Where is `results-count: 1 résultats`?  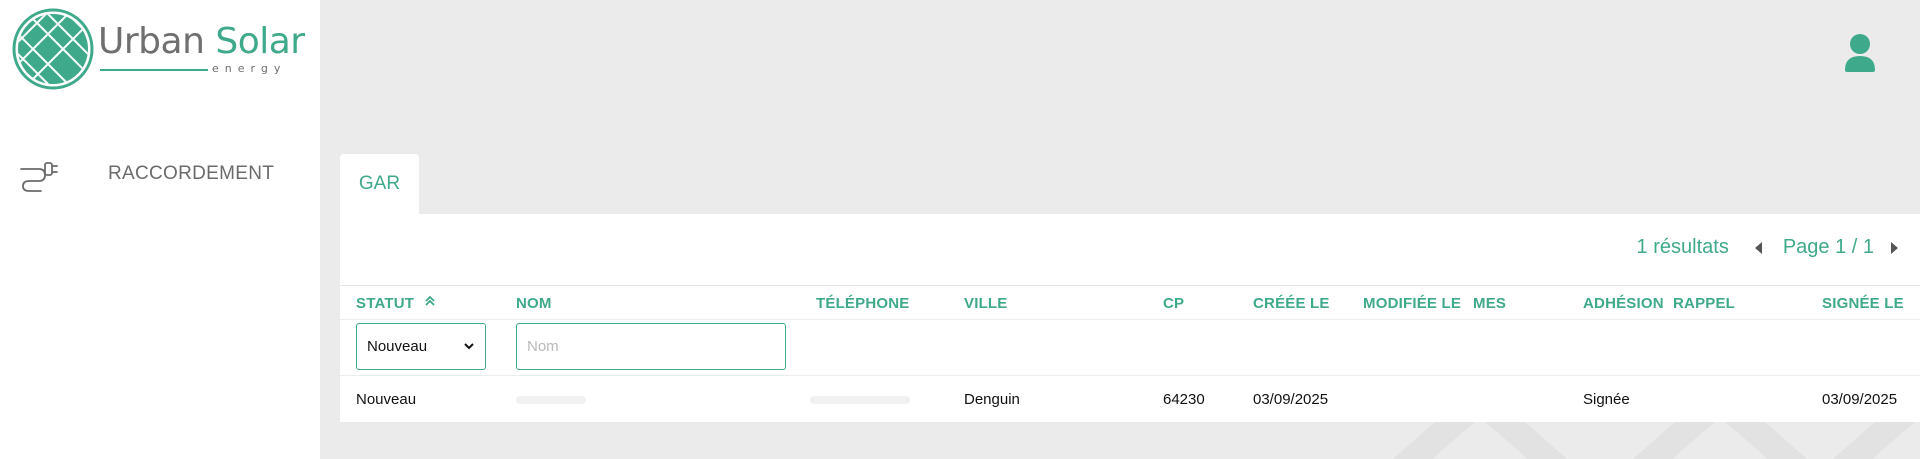 results-count: 1 résultats is located at coordinates (1682, 247).